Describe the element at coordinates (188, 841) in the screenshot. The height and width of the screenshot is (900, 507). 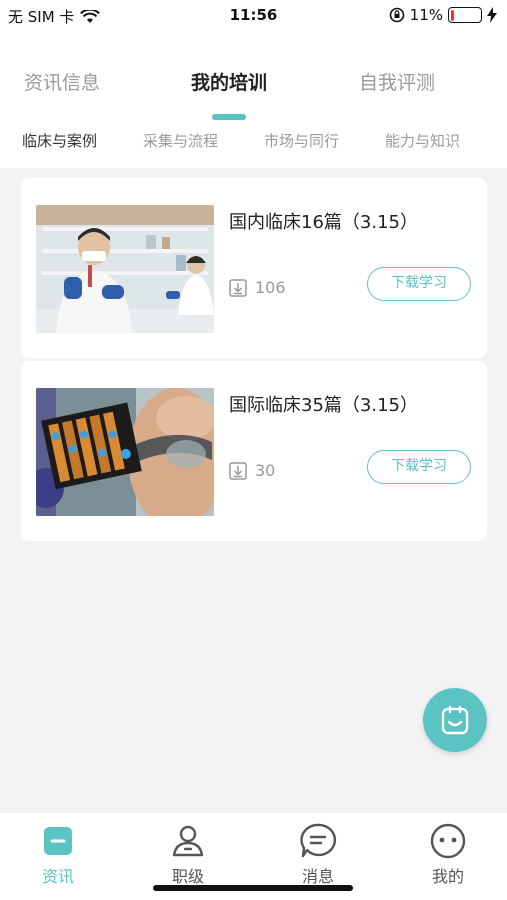
I see `rank-user-icon` at that location.